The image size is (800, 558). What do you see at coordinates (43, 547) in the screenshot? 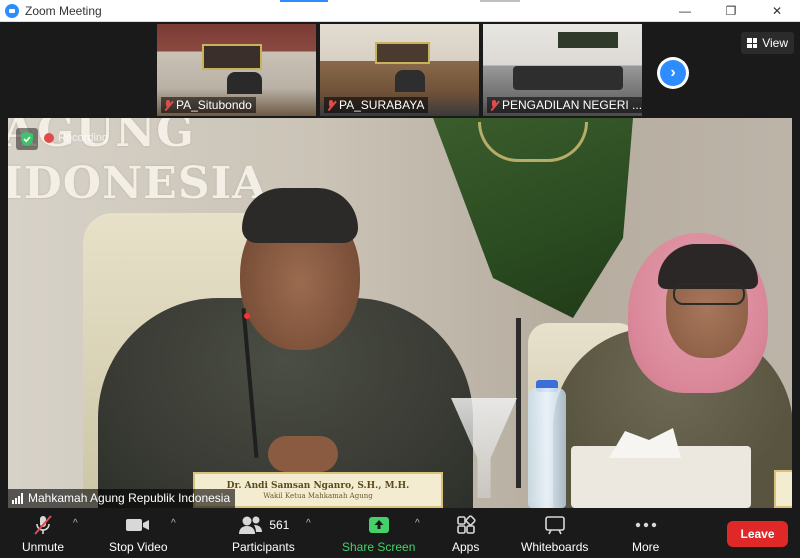
I see `unmute-label: Unmute` at bounding box center [43, 547].